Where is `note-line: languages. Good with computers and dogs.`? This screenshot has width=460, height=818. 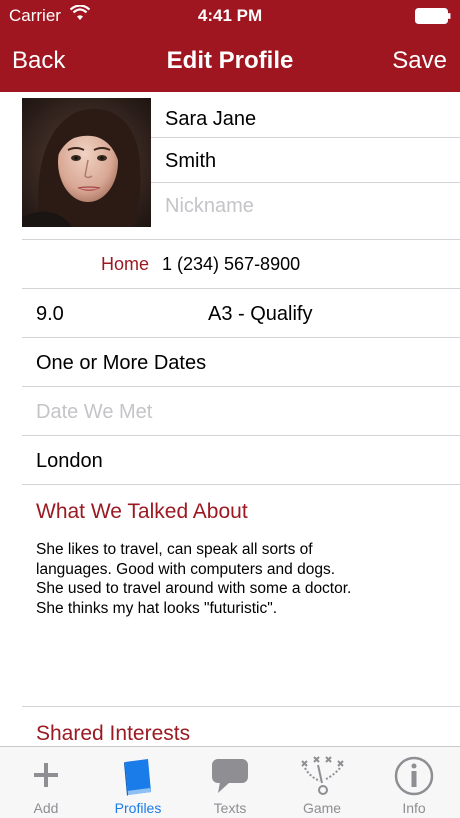
note-line: languages. Good with computers and dogs. is located at coordinates (185, 569).